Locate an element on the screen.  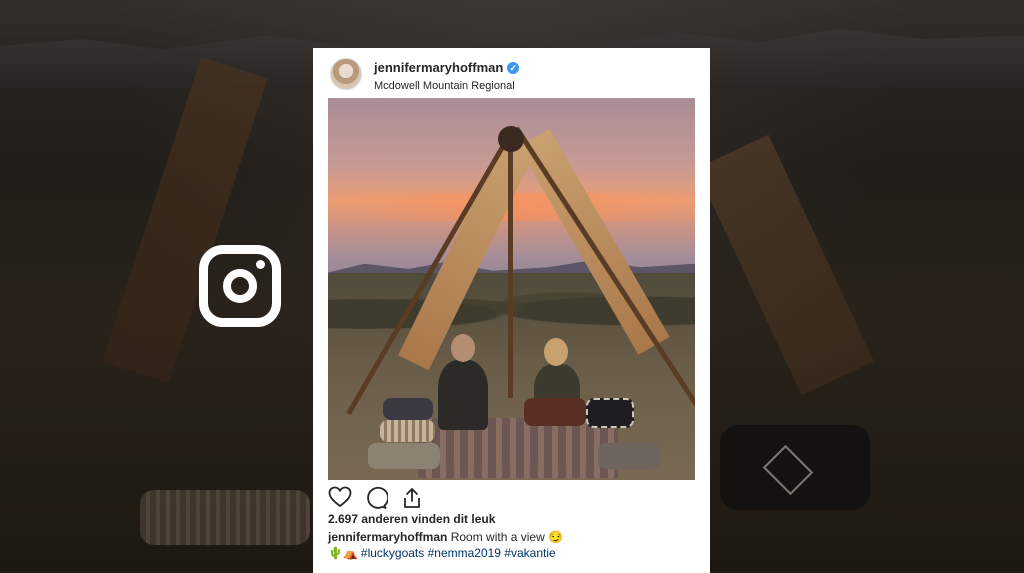
heart-icon is located at coordinates (340, 497).